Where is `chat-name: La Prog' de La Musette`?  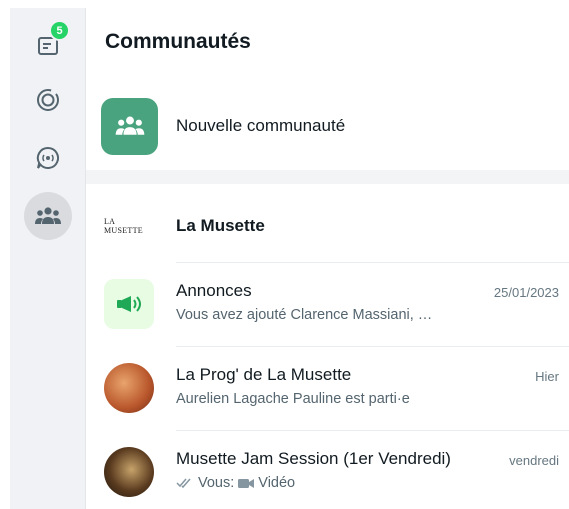 chat-name: La Prog' de La Musette is located at coordinates (264, 374).